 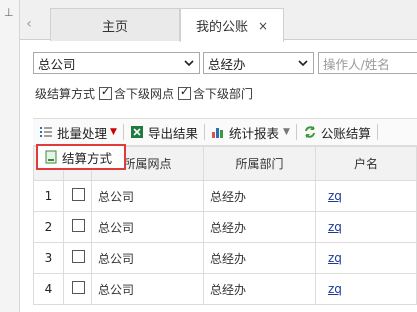 I want to click on company-select-value: 总公司, so click(x=57, y=64).